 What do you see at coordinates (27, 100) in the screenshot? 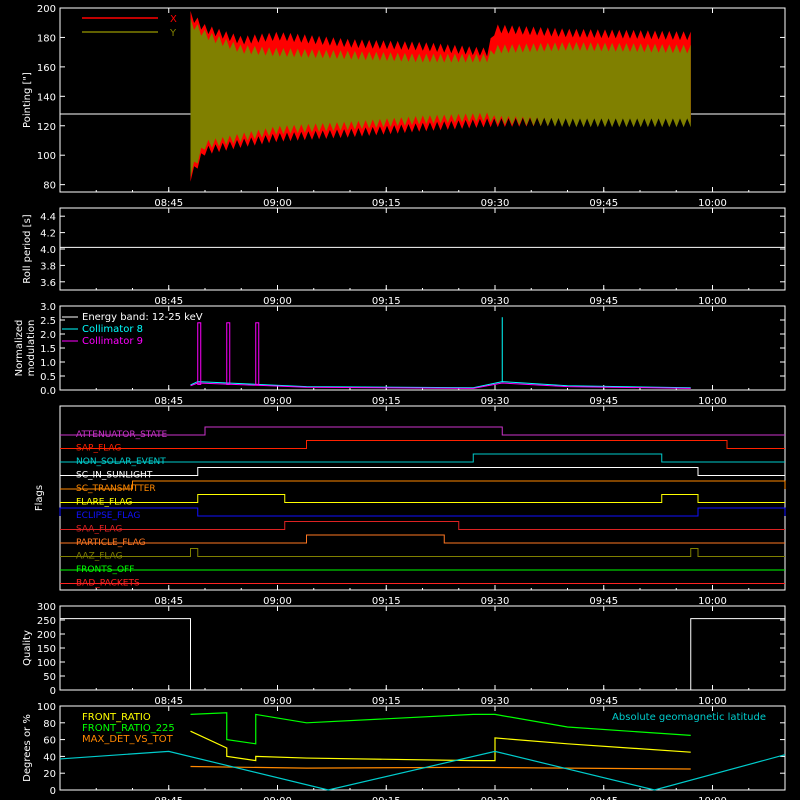
I see `y-axis-label: Pointing ["]` at bounding box center [27, 100].